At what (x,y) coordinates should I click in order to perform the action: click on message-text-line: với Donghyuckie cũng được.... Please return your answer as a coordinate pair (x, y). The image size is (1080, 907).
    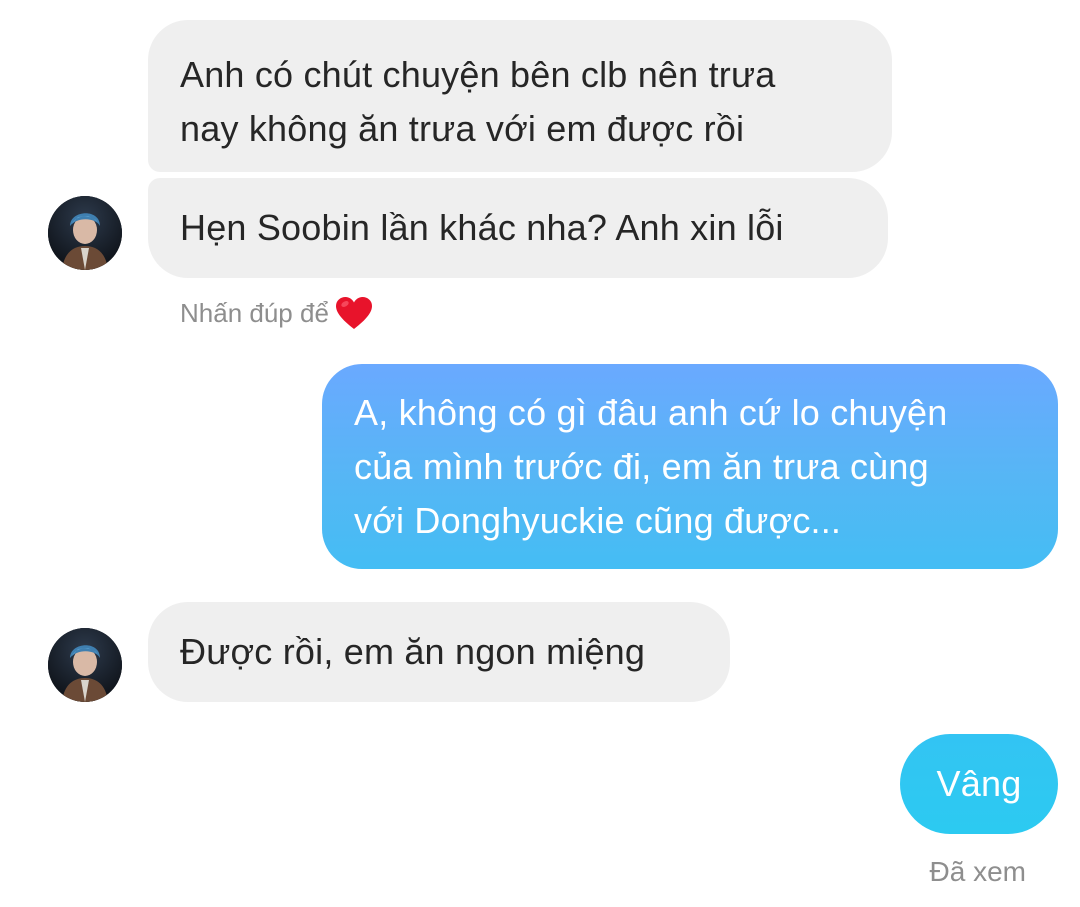
    Looking at the image, I should click on (598, 520).